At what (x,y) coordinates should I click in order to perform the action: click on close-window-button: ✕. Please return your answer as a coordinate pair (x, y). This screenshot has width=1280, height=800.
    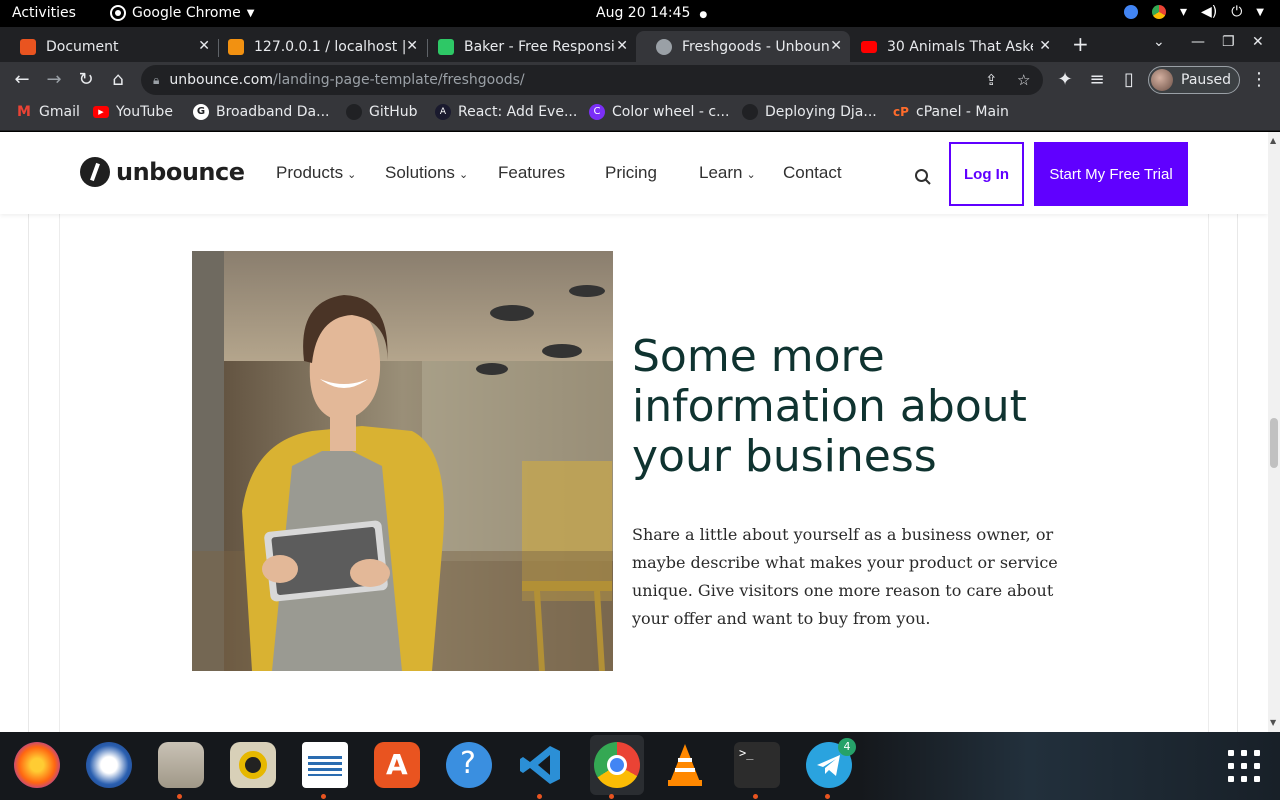
    Looking at the image, I should click on (1258, 42).